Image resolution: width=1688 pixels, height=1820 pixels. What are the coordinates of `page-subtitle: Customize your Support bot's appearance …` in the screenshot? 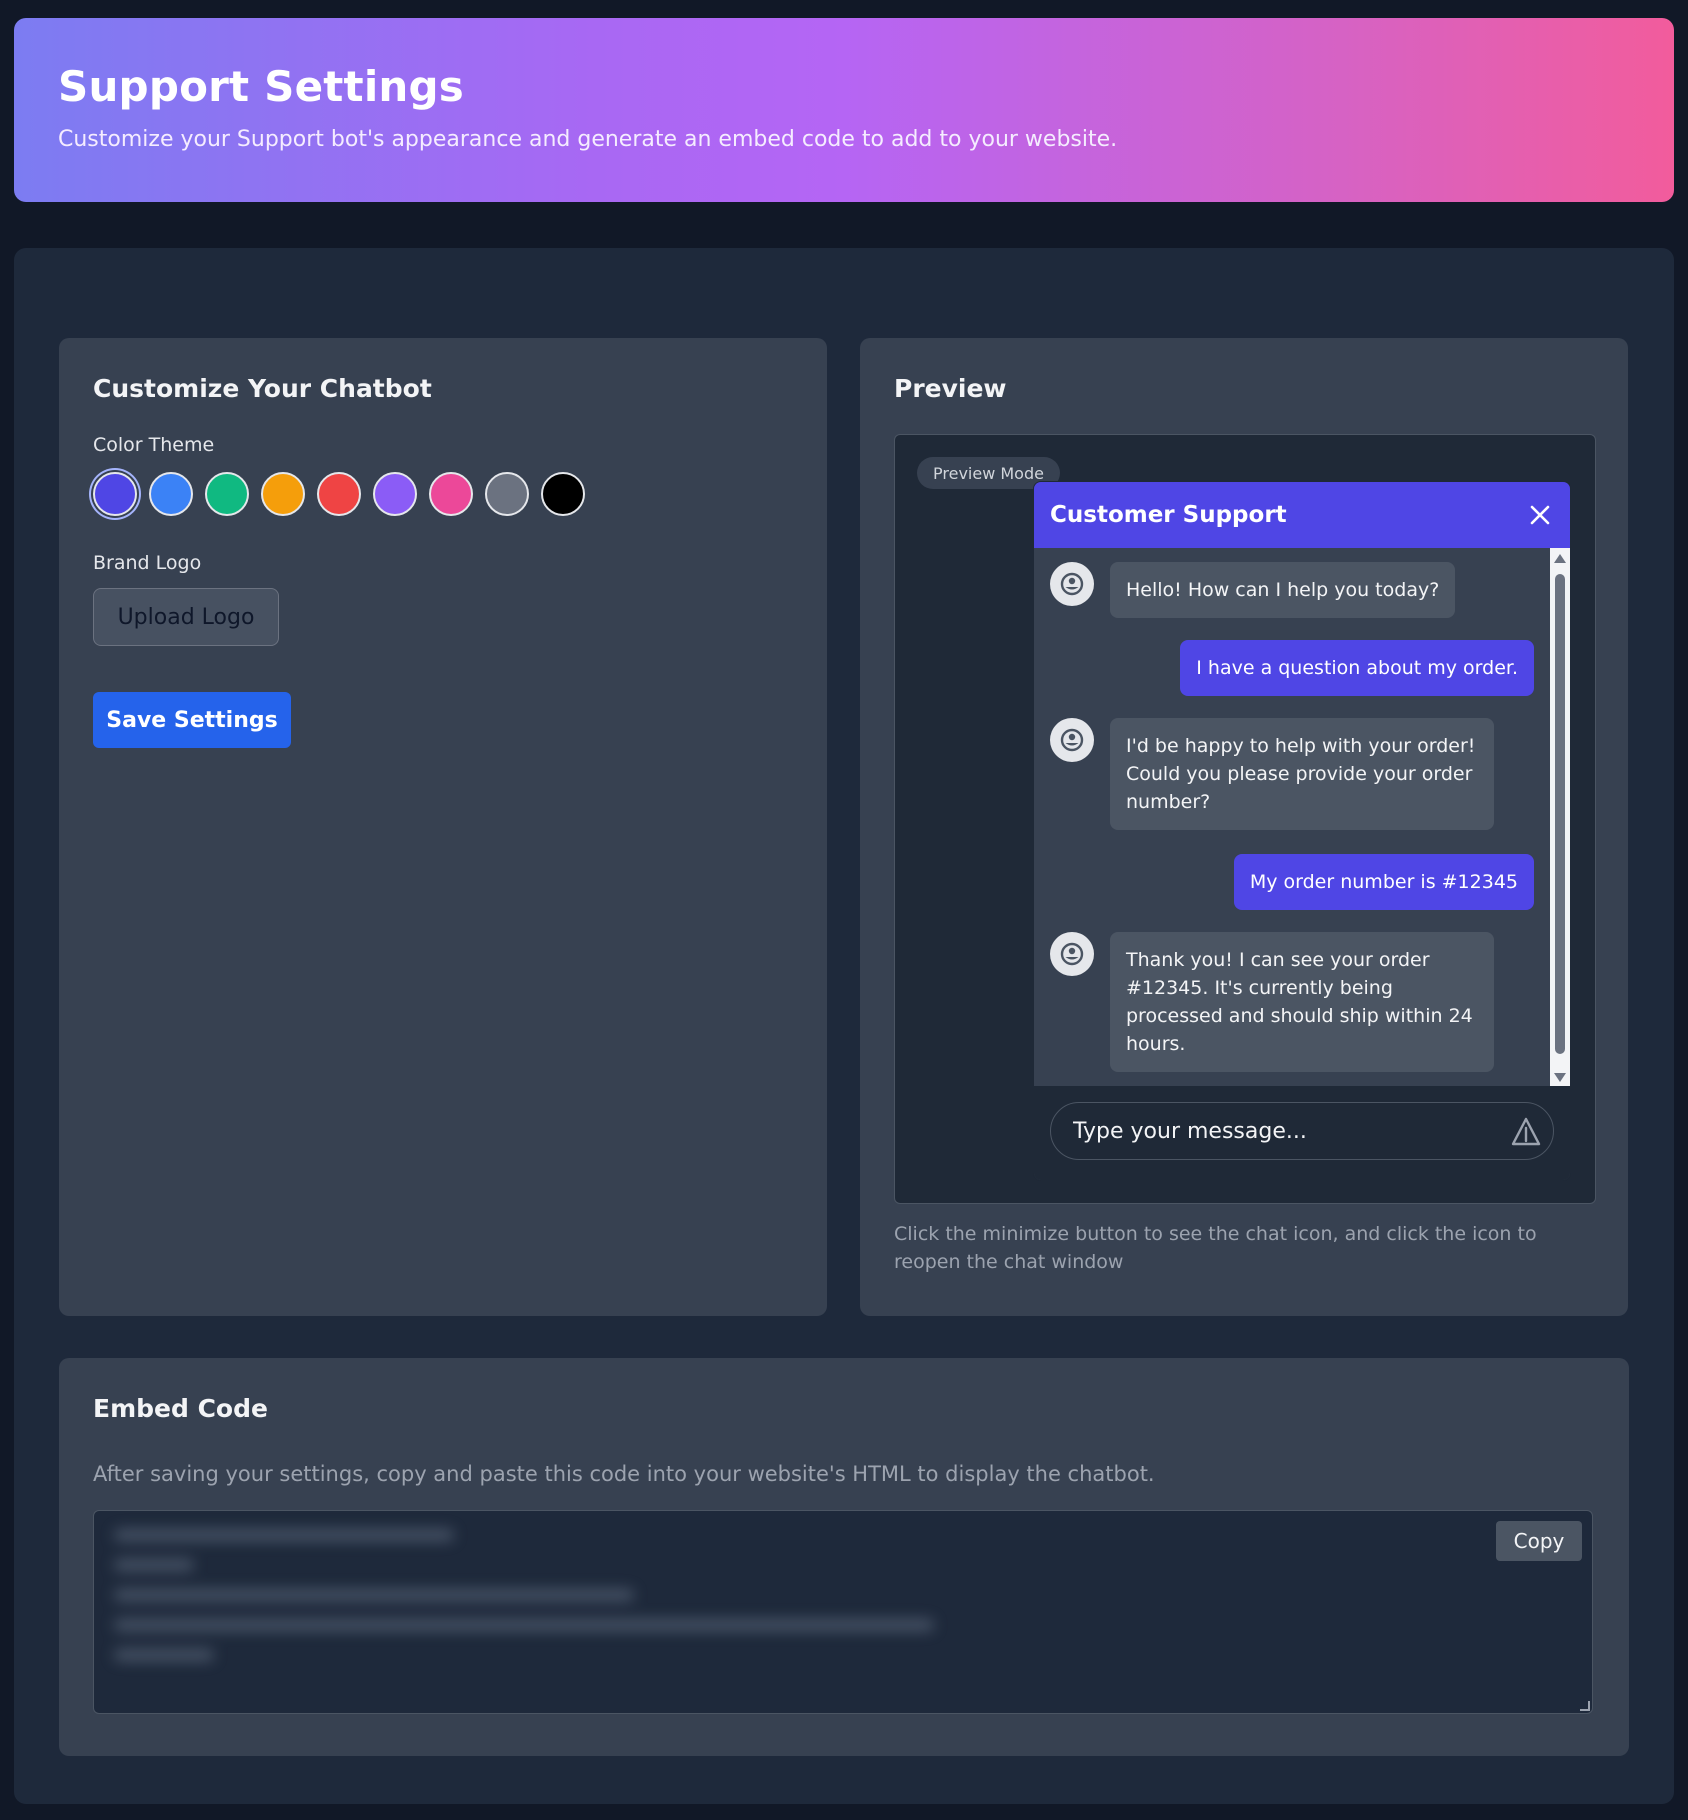 It's located at (588, 139).